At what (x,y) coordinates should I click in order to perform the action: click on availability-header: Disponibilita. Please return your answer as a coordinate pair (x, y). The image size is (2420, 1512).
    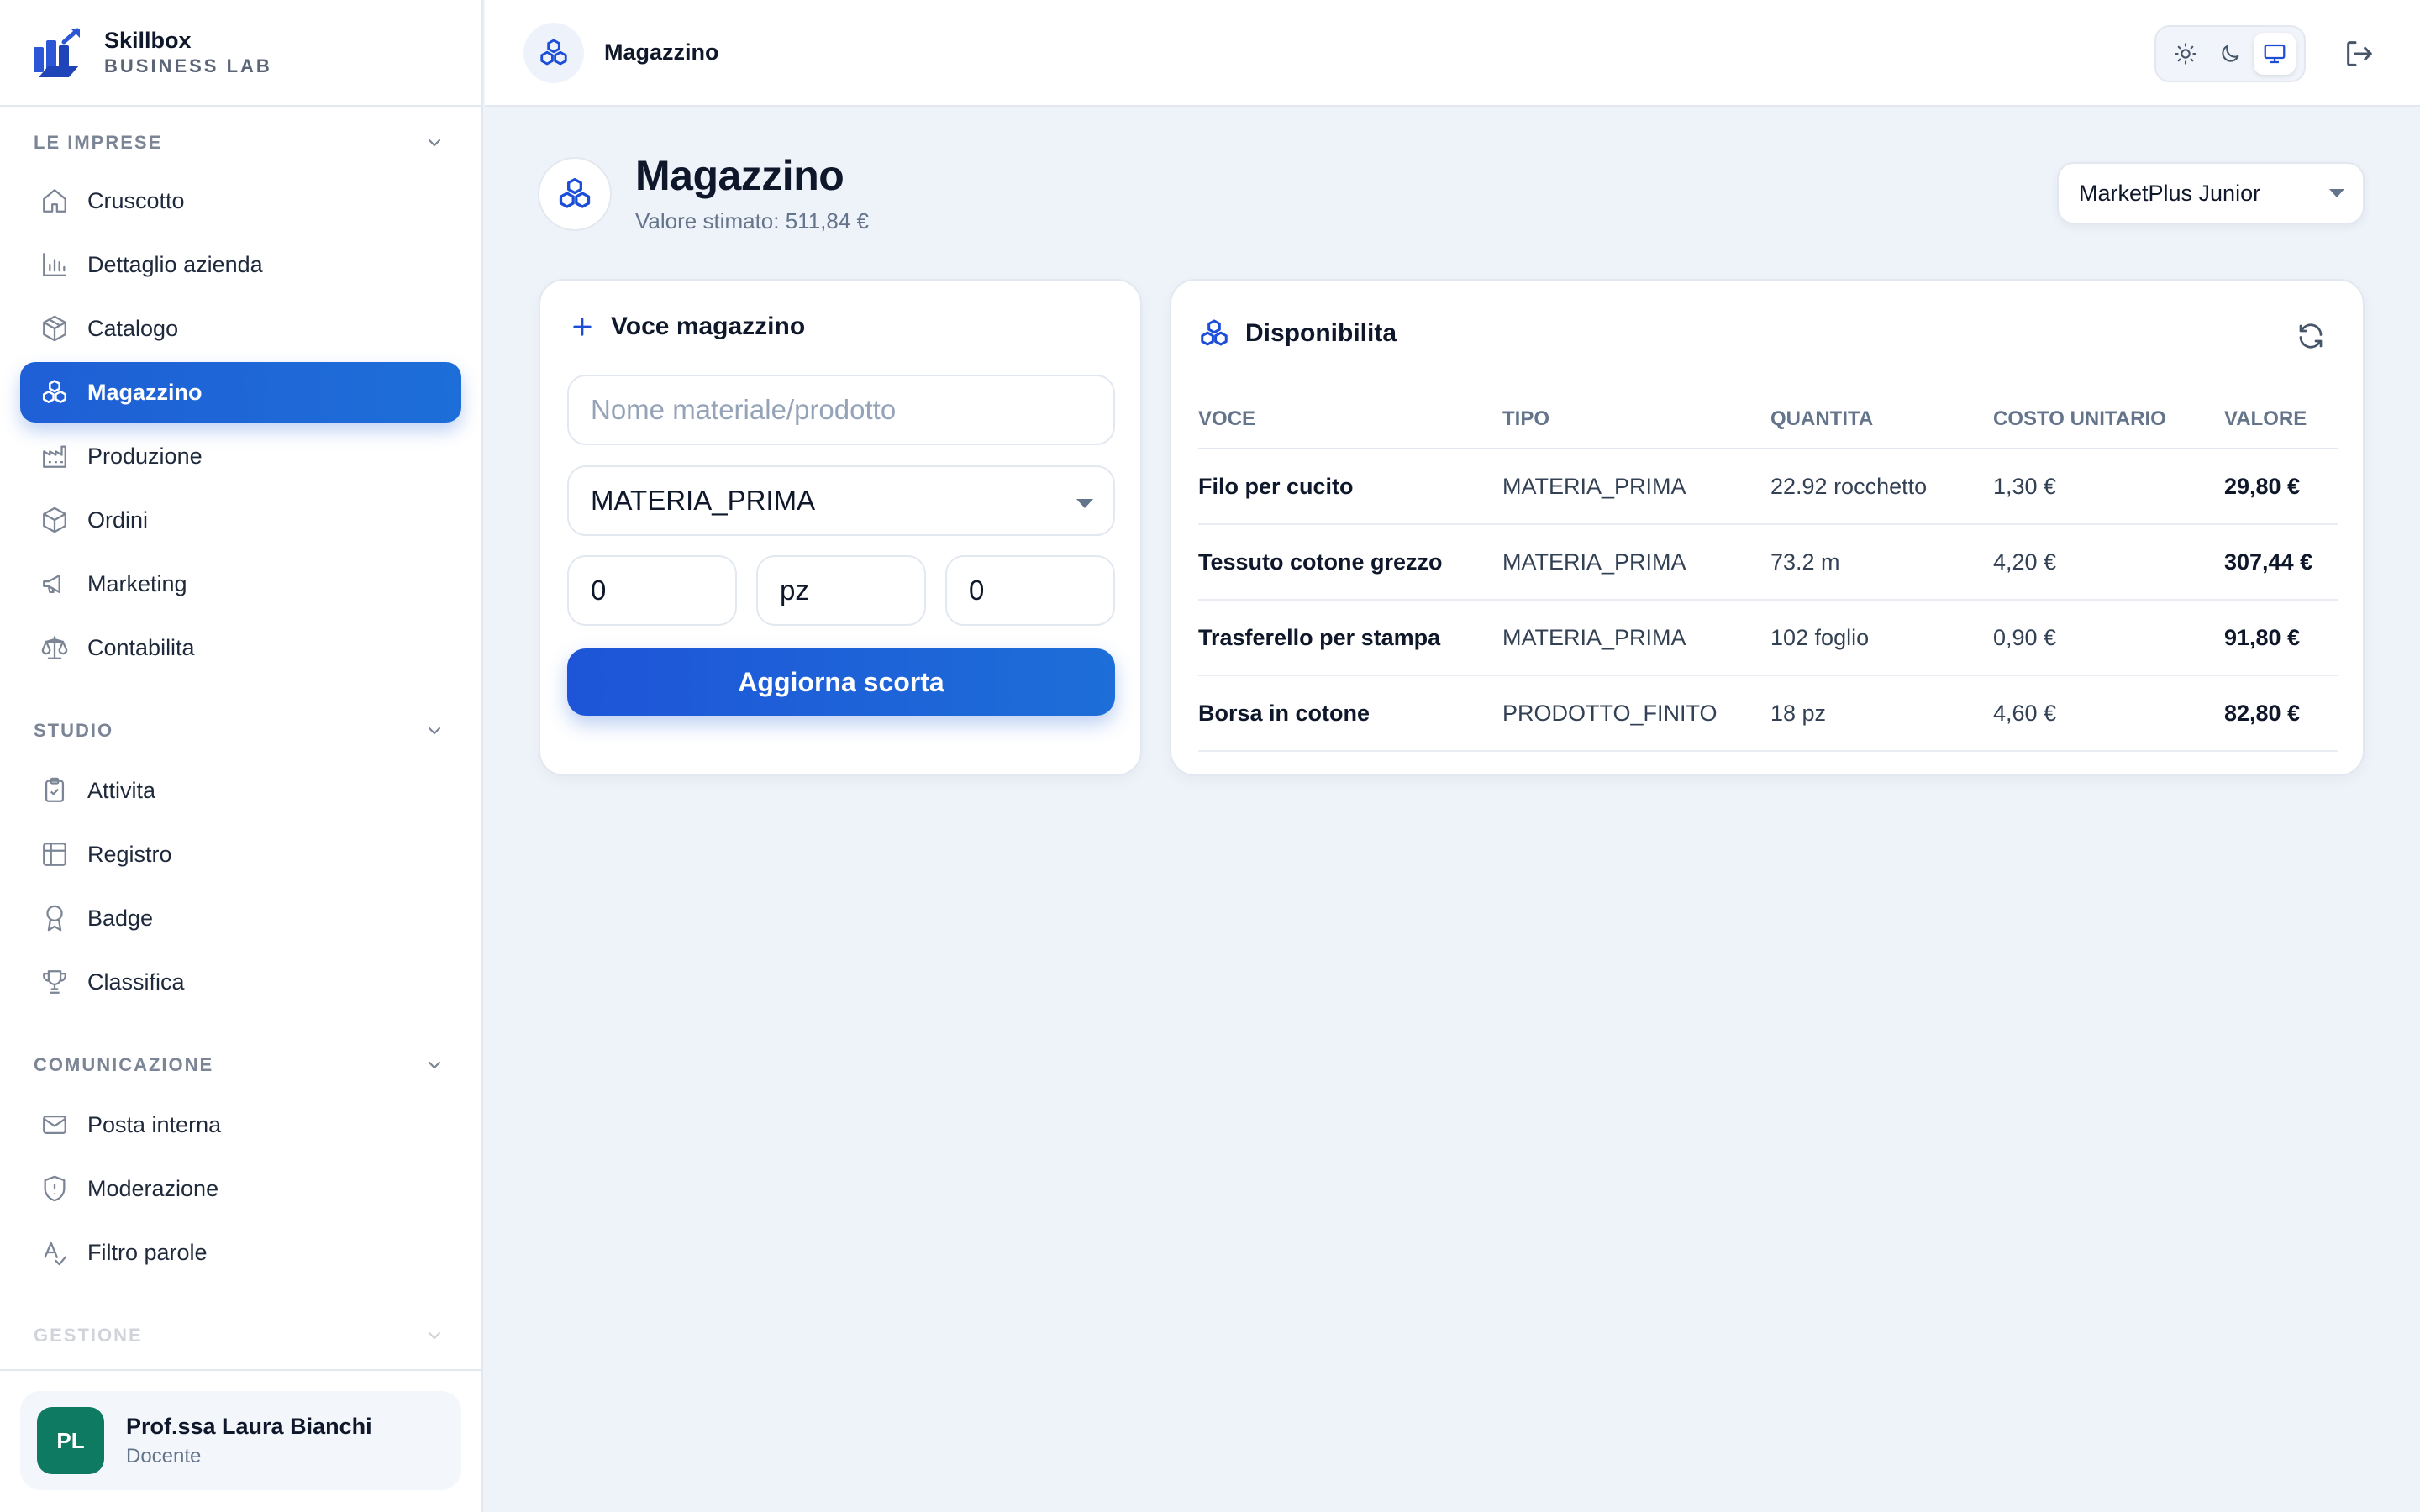
    Looking at the image, I should click on (1297, 333).